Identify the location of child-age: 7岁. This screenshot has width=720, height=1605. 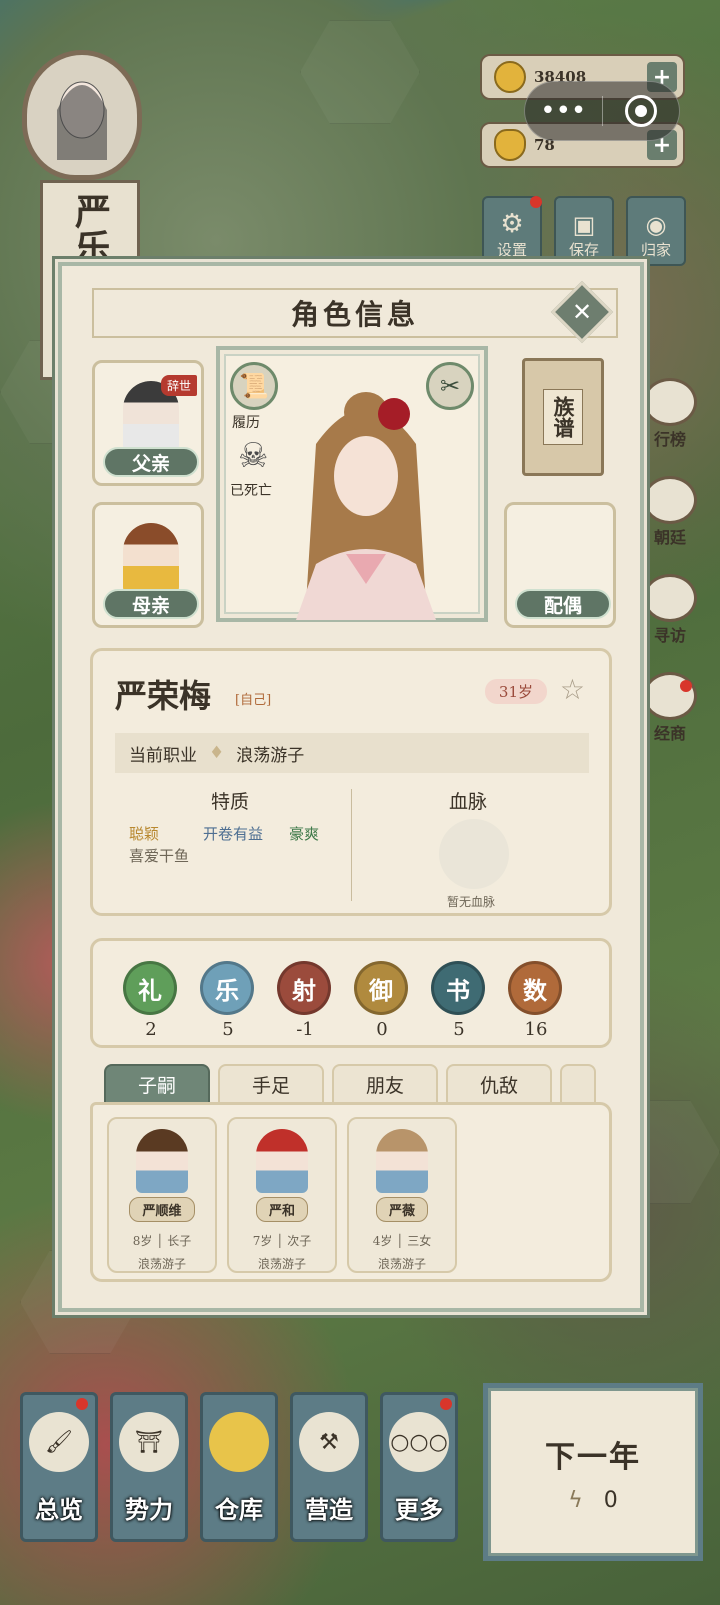
(262, 1241).